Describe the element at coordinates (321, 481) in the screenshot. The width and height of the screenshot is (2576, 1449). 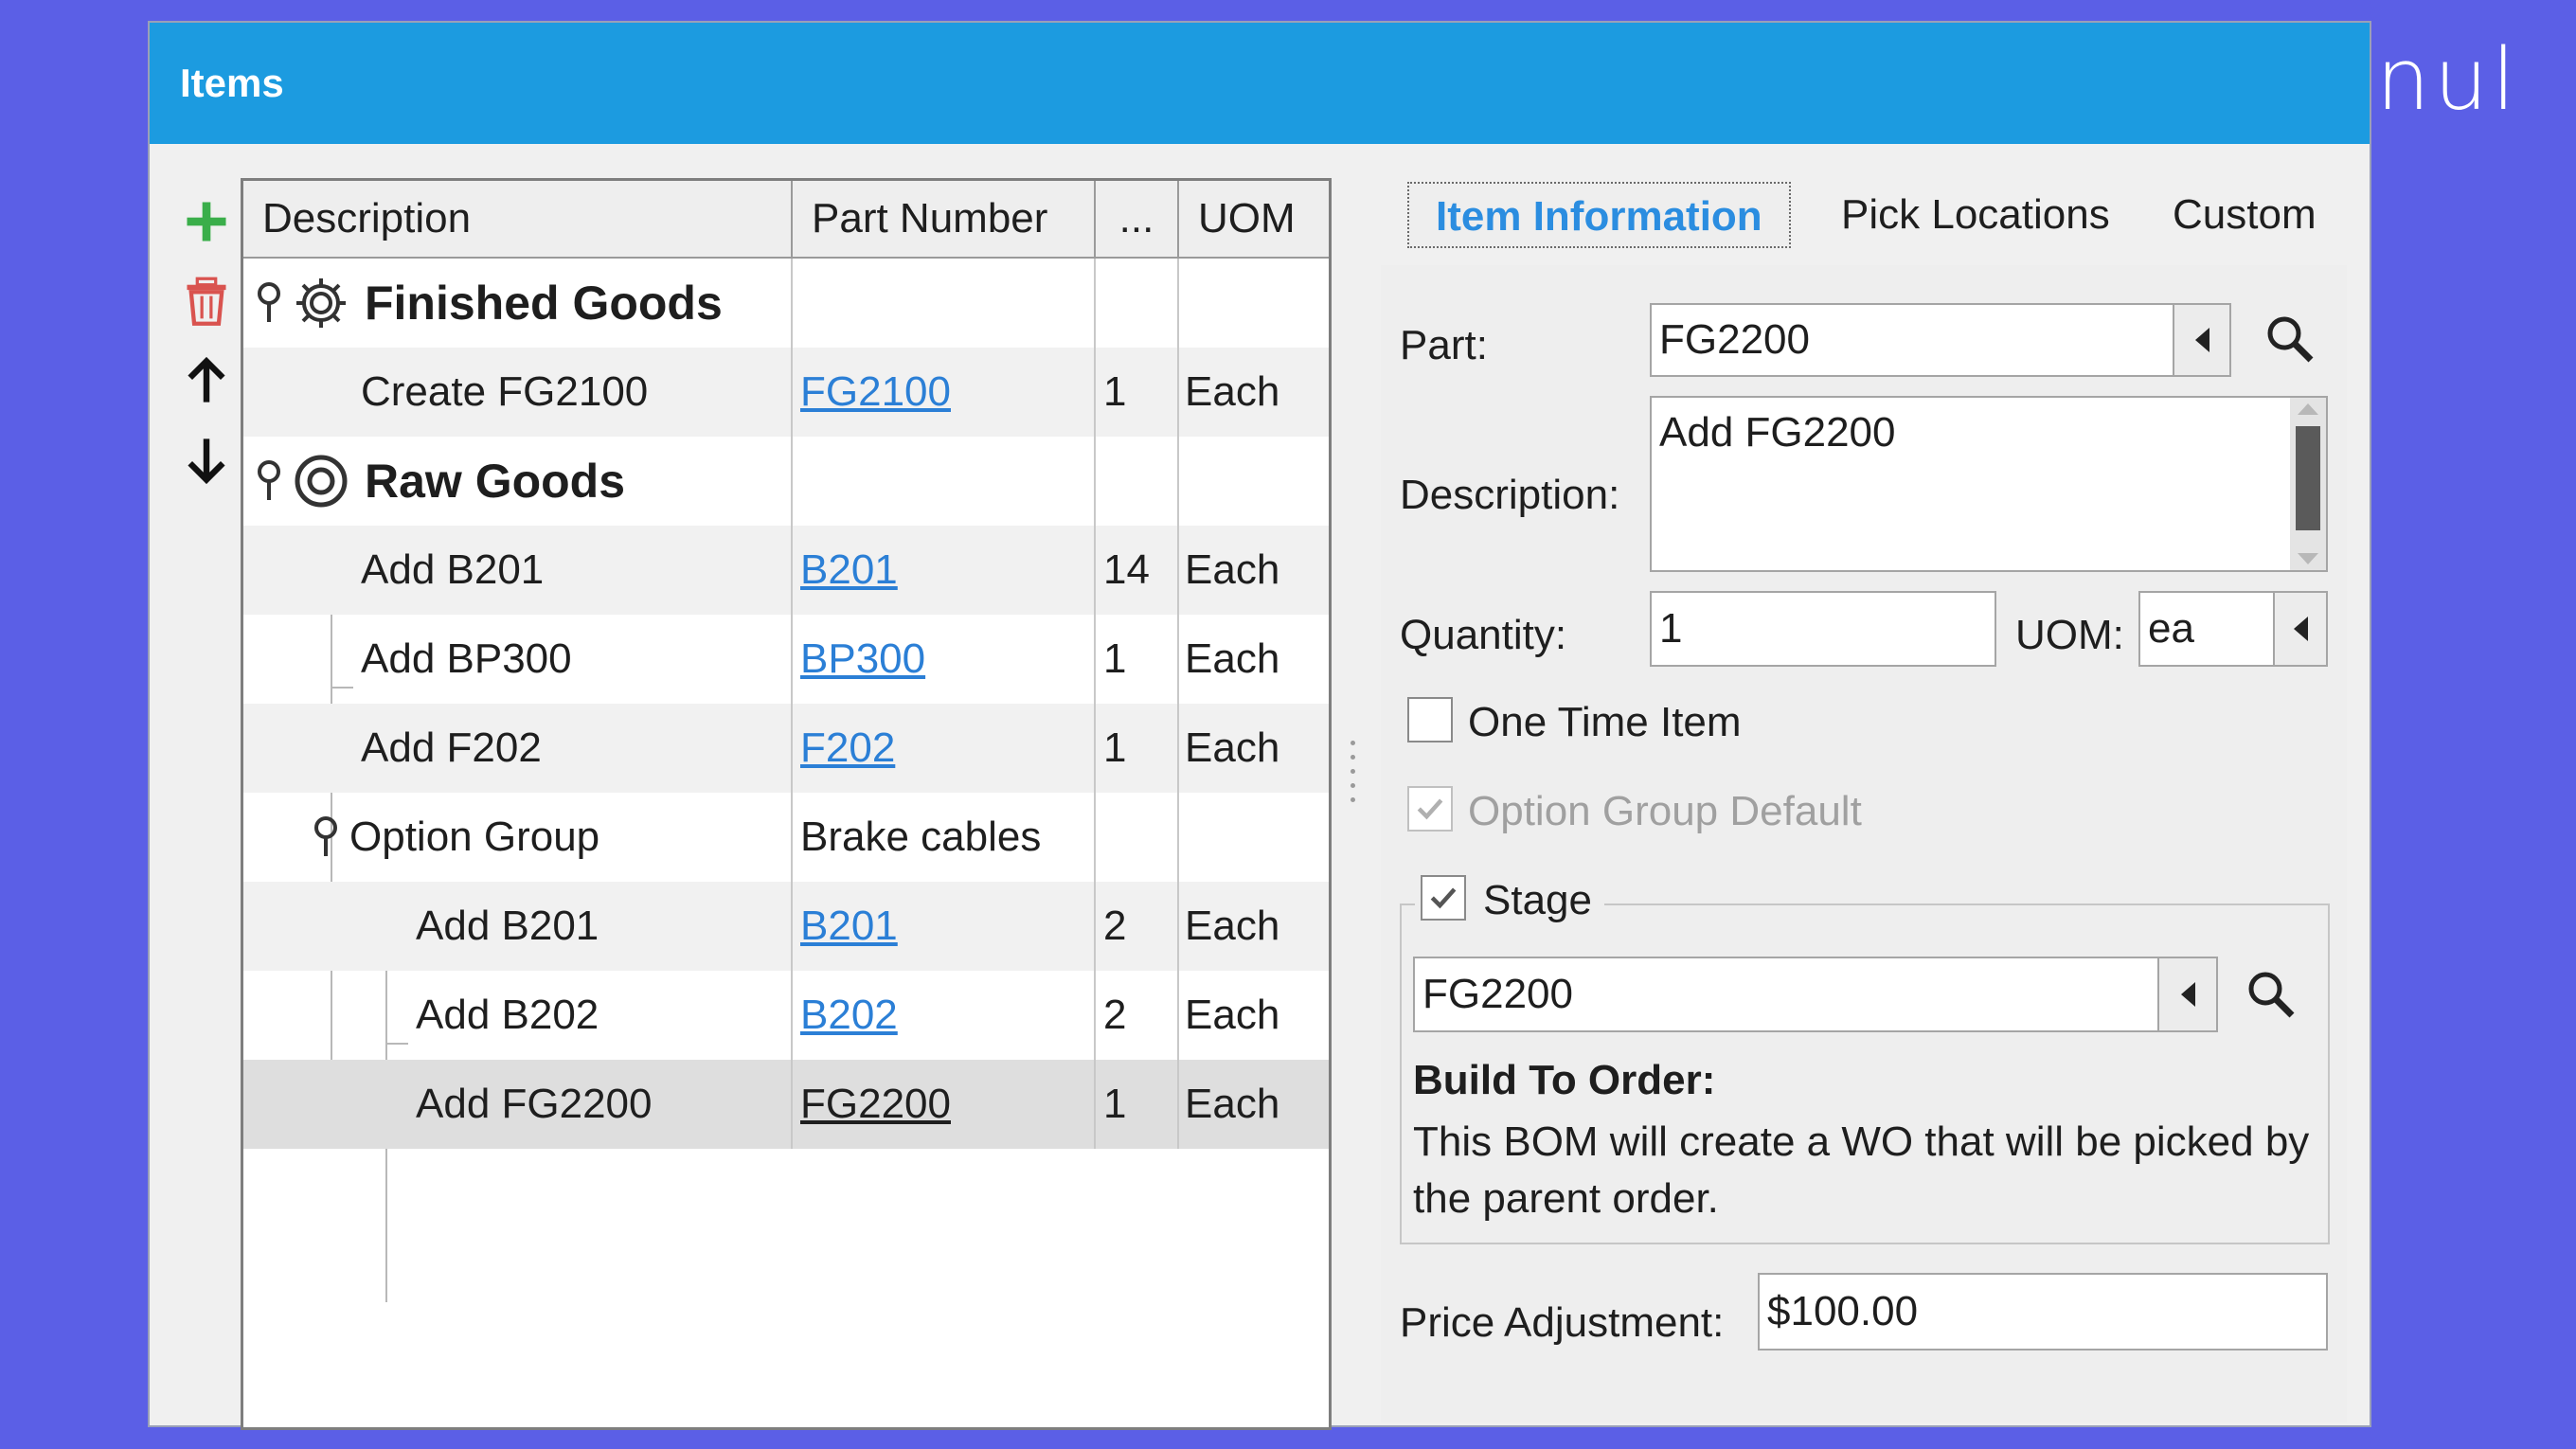
I see `nut-icon` at that location.